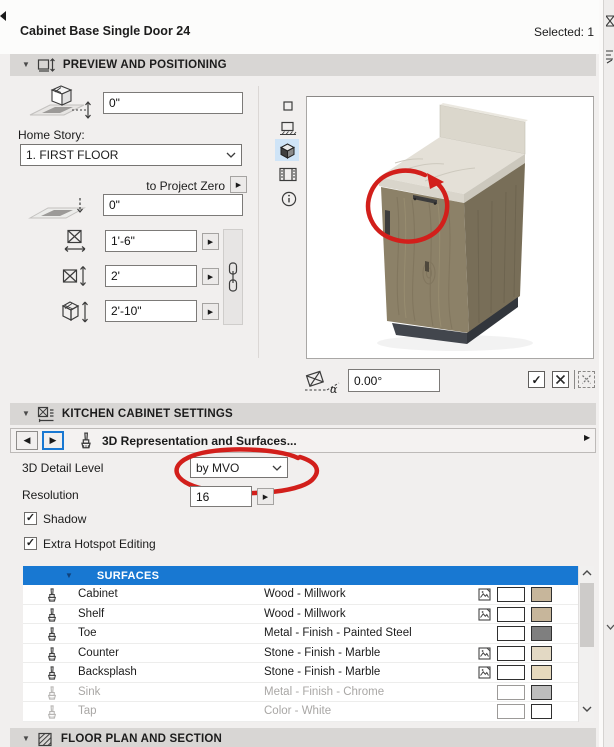  I want to click on extra-hotspot-label: Extra Hotspot Editing, so click(99, 544).